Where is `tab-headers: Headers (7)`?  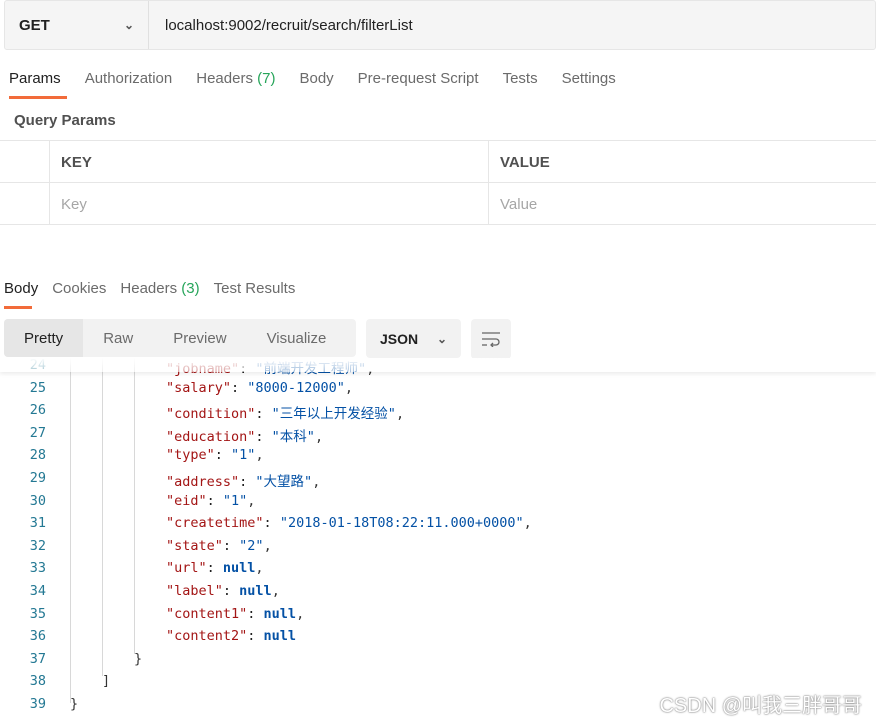
tab-headers: Headers (7) is located at coordinates (238, 81).